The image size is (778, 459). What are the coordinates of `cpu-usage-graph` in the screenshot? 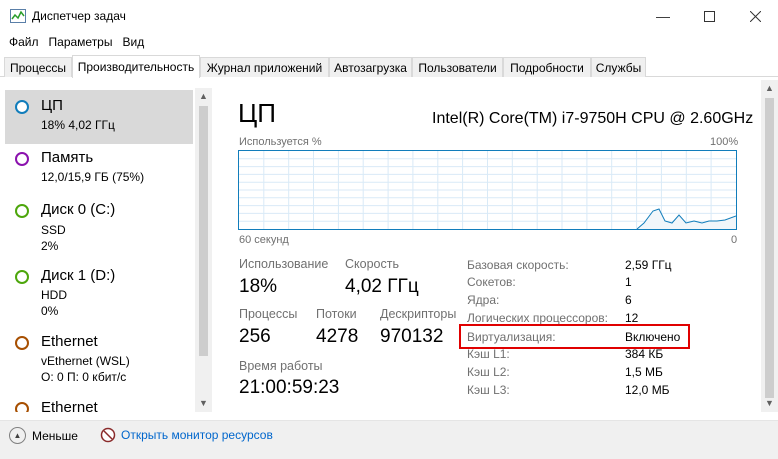 It's located at (487, 190).